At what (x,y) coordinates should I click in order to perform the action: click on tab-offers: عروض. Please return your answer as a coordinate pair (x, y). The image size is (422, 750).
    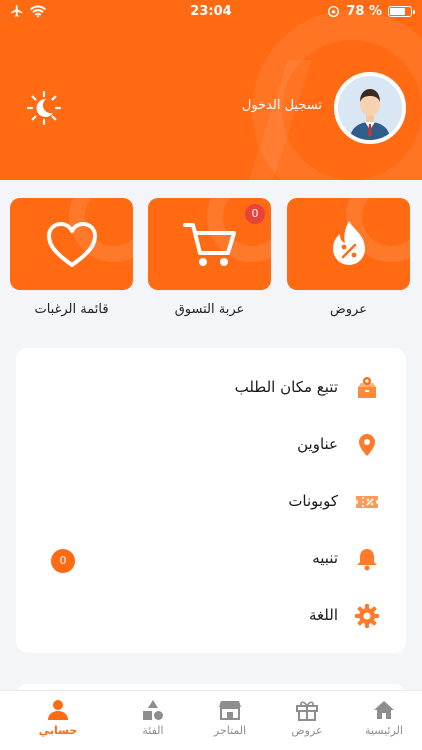
    Looking at the image, I should click on (307, 722).